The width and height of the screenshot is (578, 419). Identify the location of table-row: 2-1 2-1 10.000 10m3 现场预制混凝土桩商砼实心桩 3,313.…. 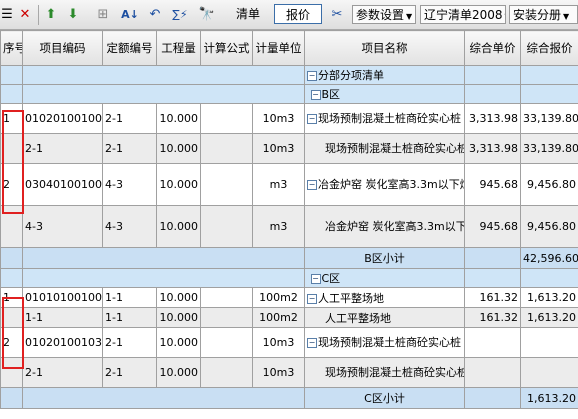
(289, 148).